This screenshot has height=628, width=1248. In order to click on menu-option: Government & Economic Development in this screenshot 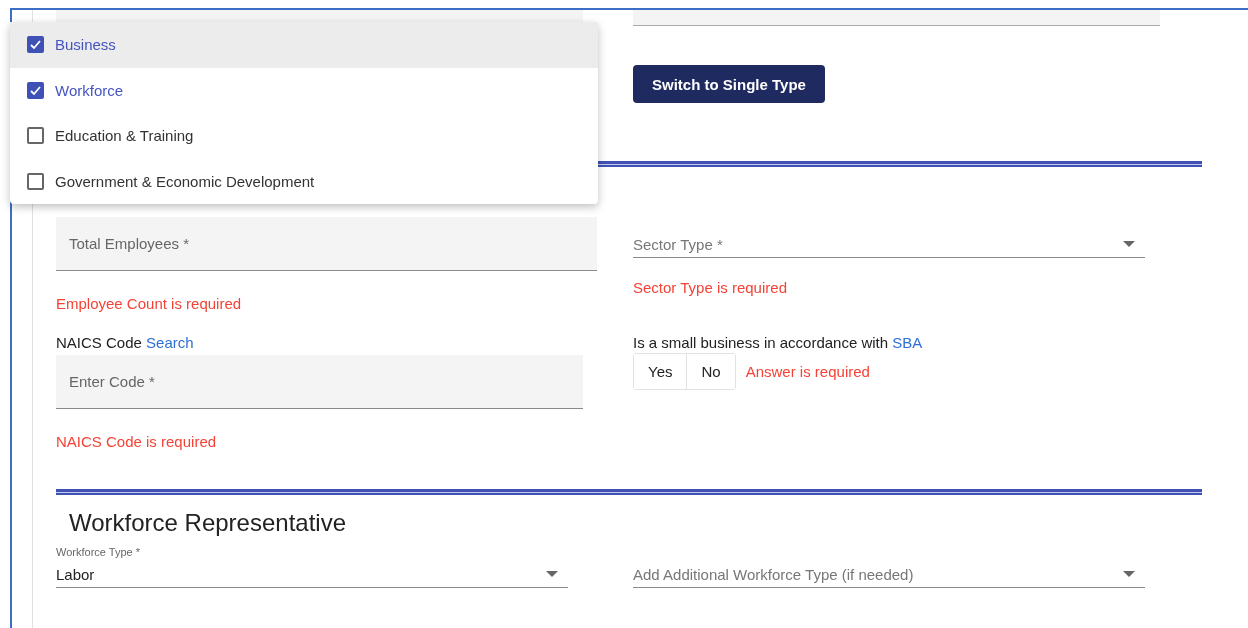, I will do `click(304, 181)`.